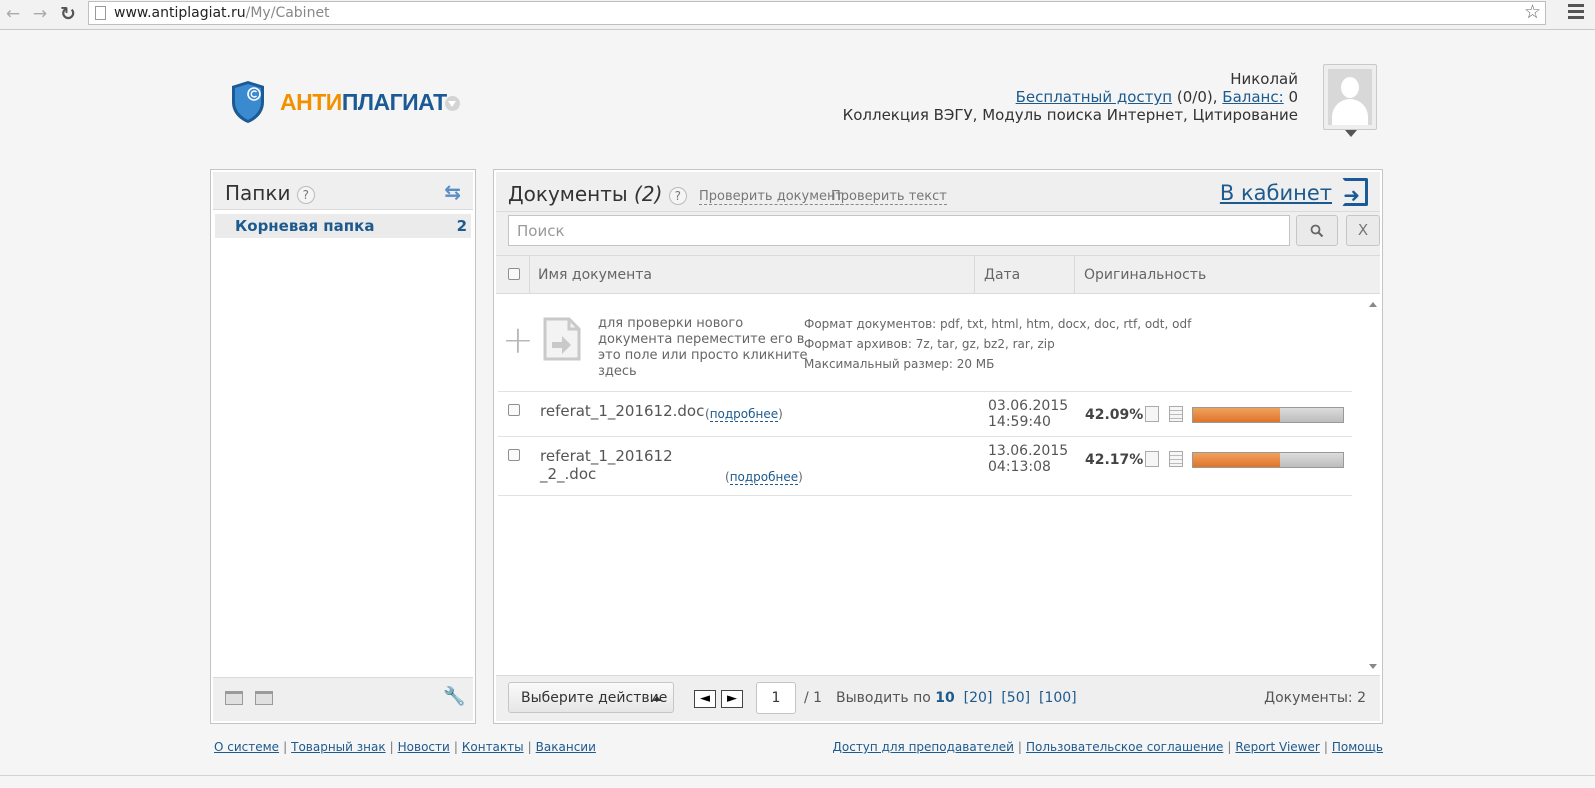 The image size is (1595, 788). What do you see at coordinates (1124, 747) in the screenshot?
I see `footer-link-agreement: Пользовательское соглашение` at bounding box center [1124, 747].